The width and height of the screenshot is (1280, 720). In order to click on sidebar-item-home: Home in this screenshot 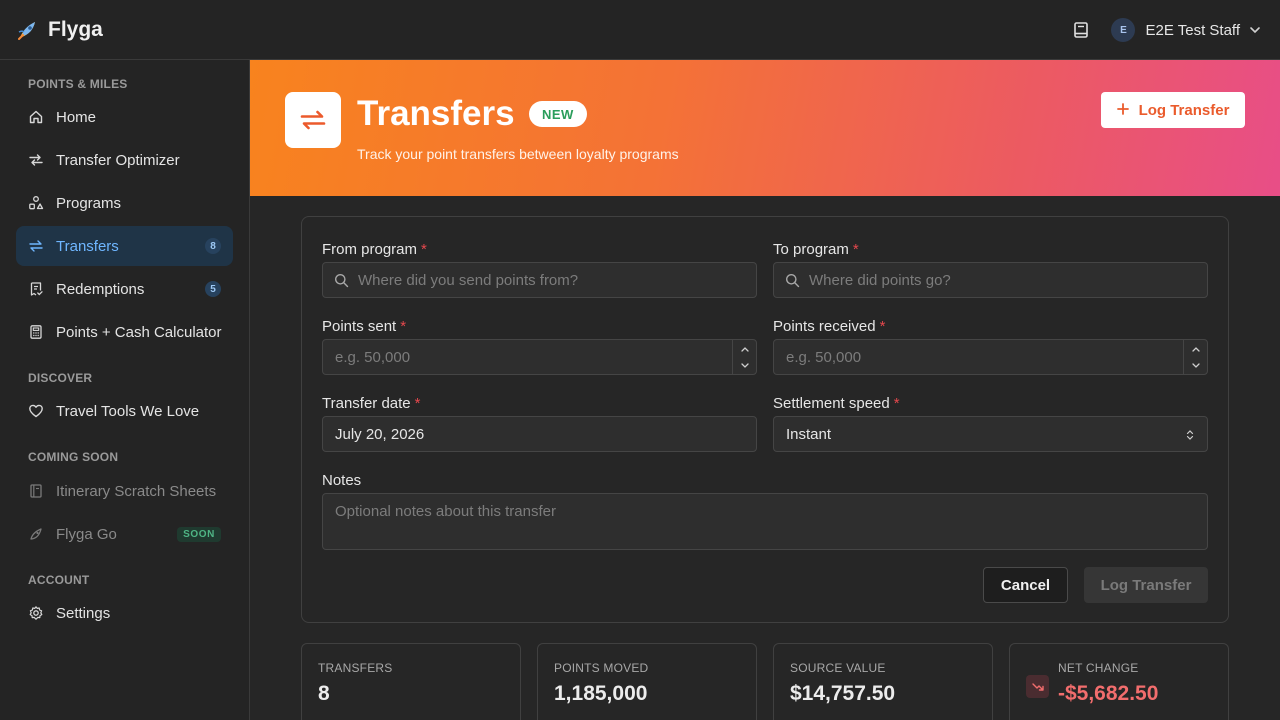, I will do `click(124, 117)`.